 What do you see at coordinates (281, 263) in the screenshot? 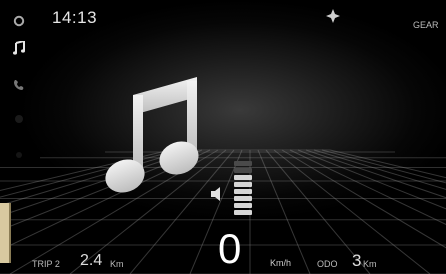
I see `speed-unit: Km/h` at bounding box center [281, 263].